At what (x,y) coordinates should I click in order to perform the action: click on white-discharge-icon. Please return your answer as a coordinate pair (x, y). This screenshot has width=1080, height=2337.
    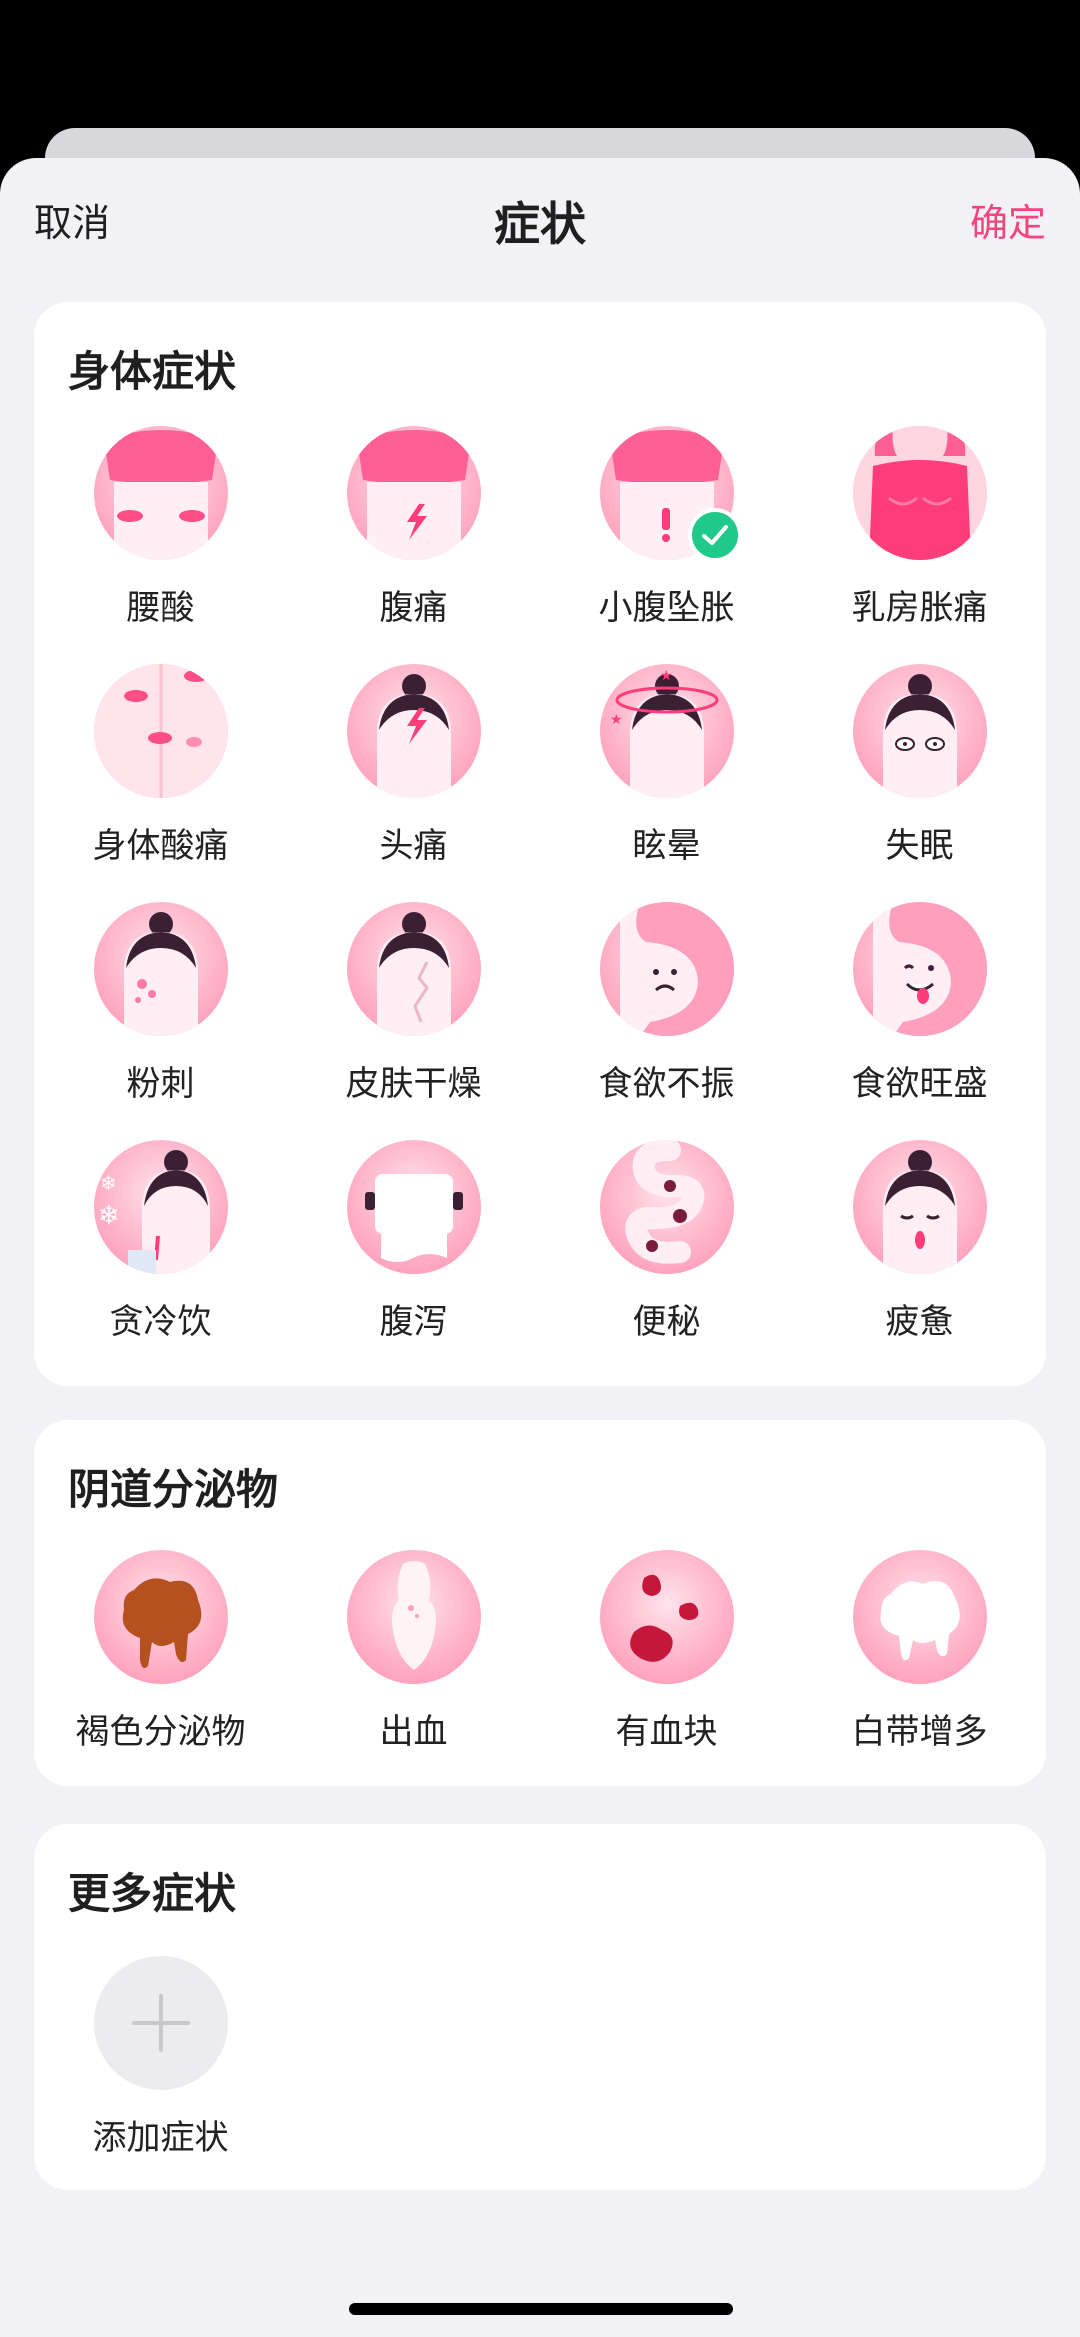
    Looking at the image, I should click on (919, 1617).